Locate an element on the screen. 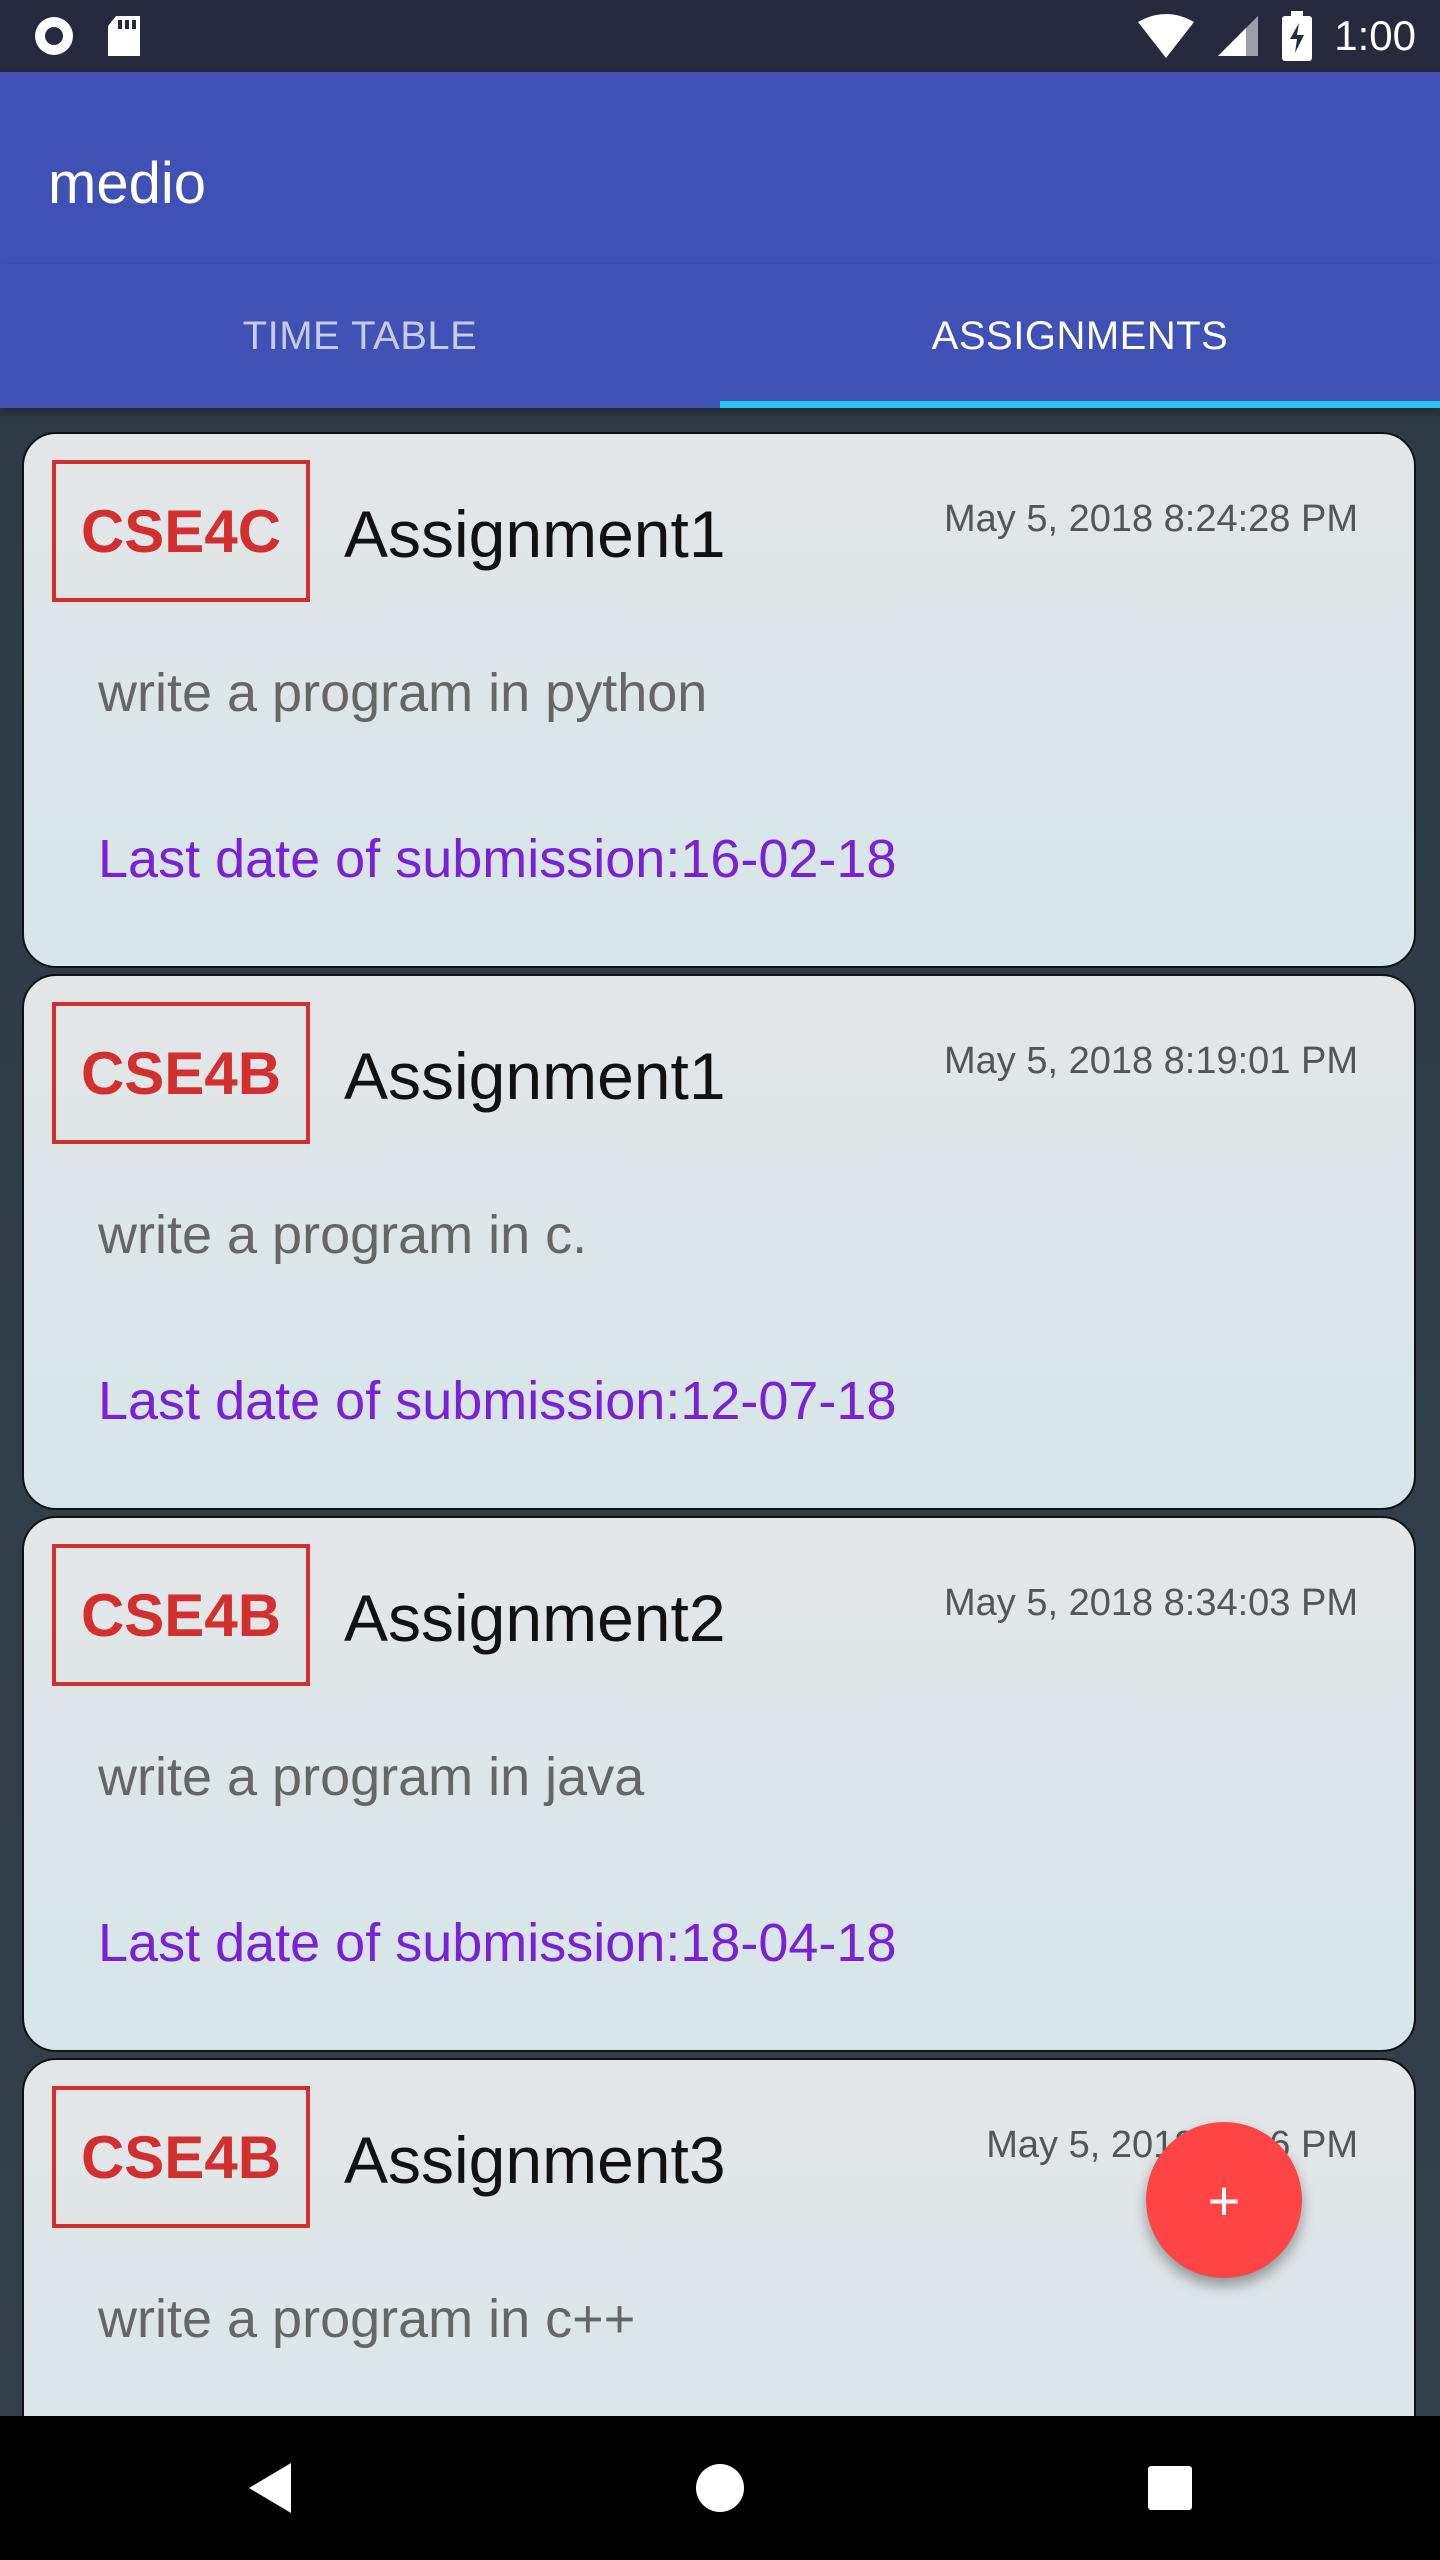 This screenshot has height=2560, width=1440. submission-deadline: Last date of submission:12-07-18 is located at coordinates (497, 1401).